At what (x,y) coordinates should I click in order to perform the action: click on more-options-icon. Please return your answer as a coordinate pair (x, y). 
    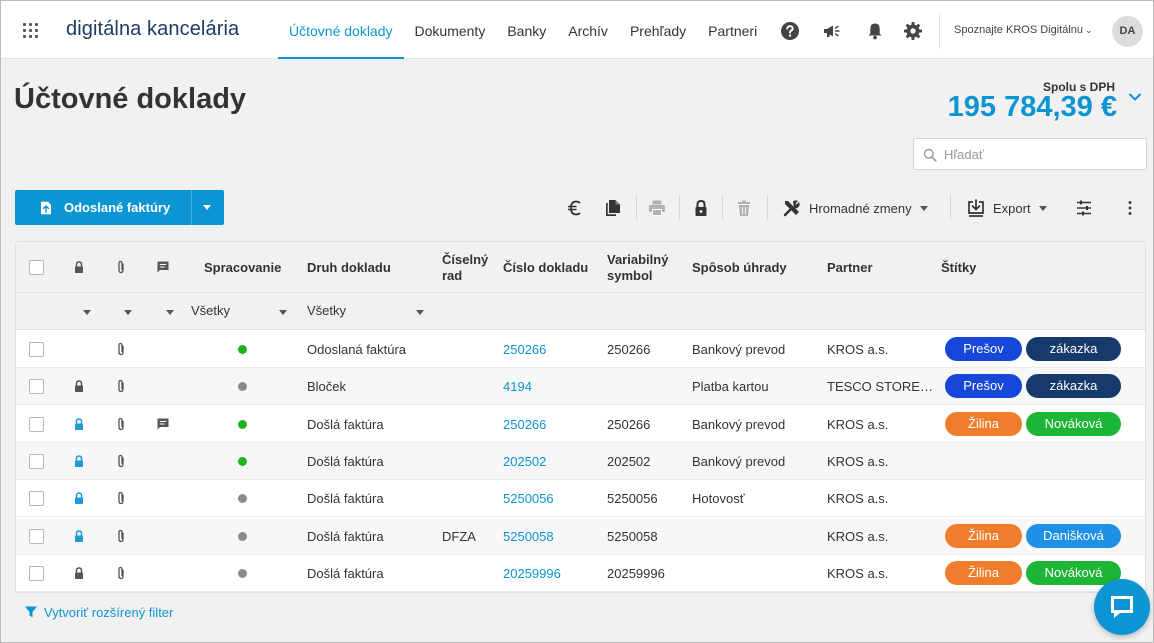
    Looking at the image, I should click on (1130, 208).